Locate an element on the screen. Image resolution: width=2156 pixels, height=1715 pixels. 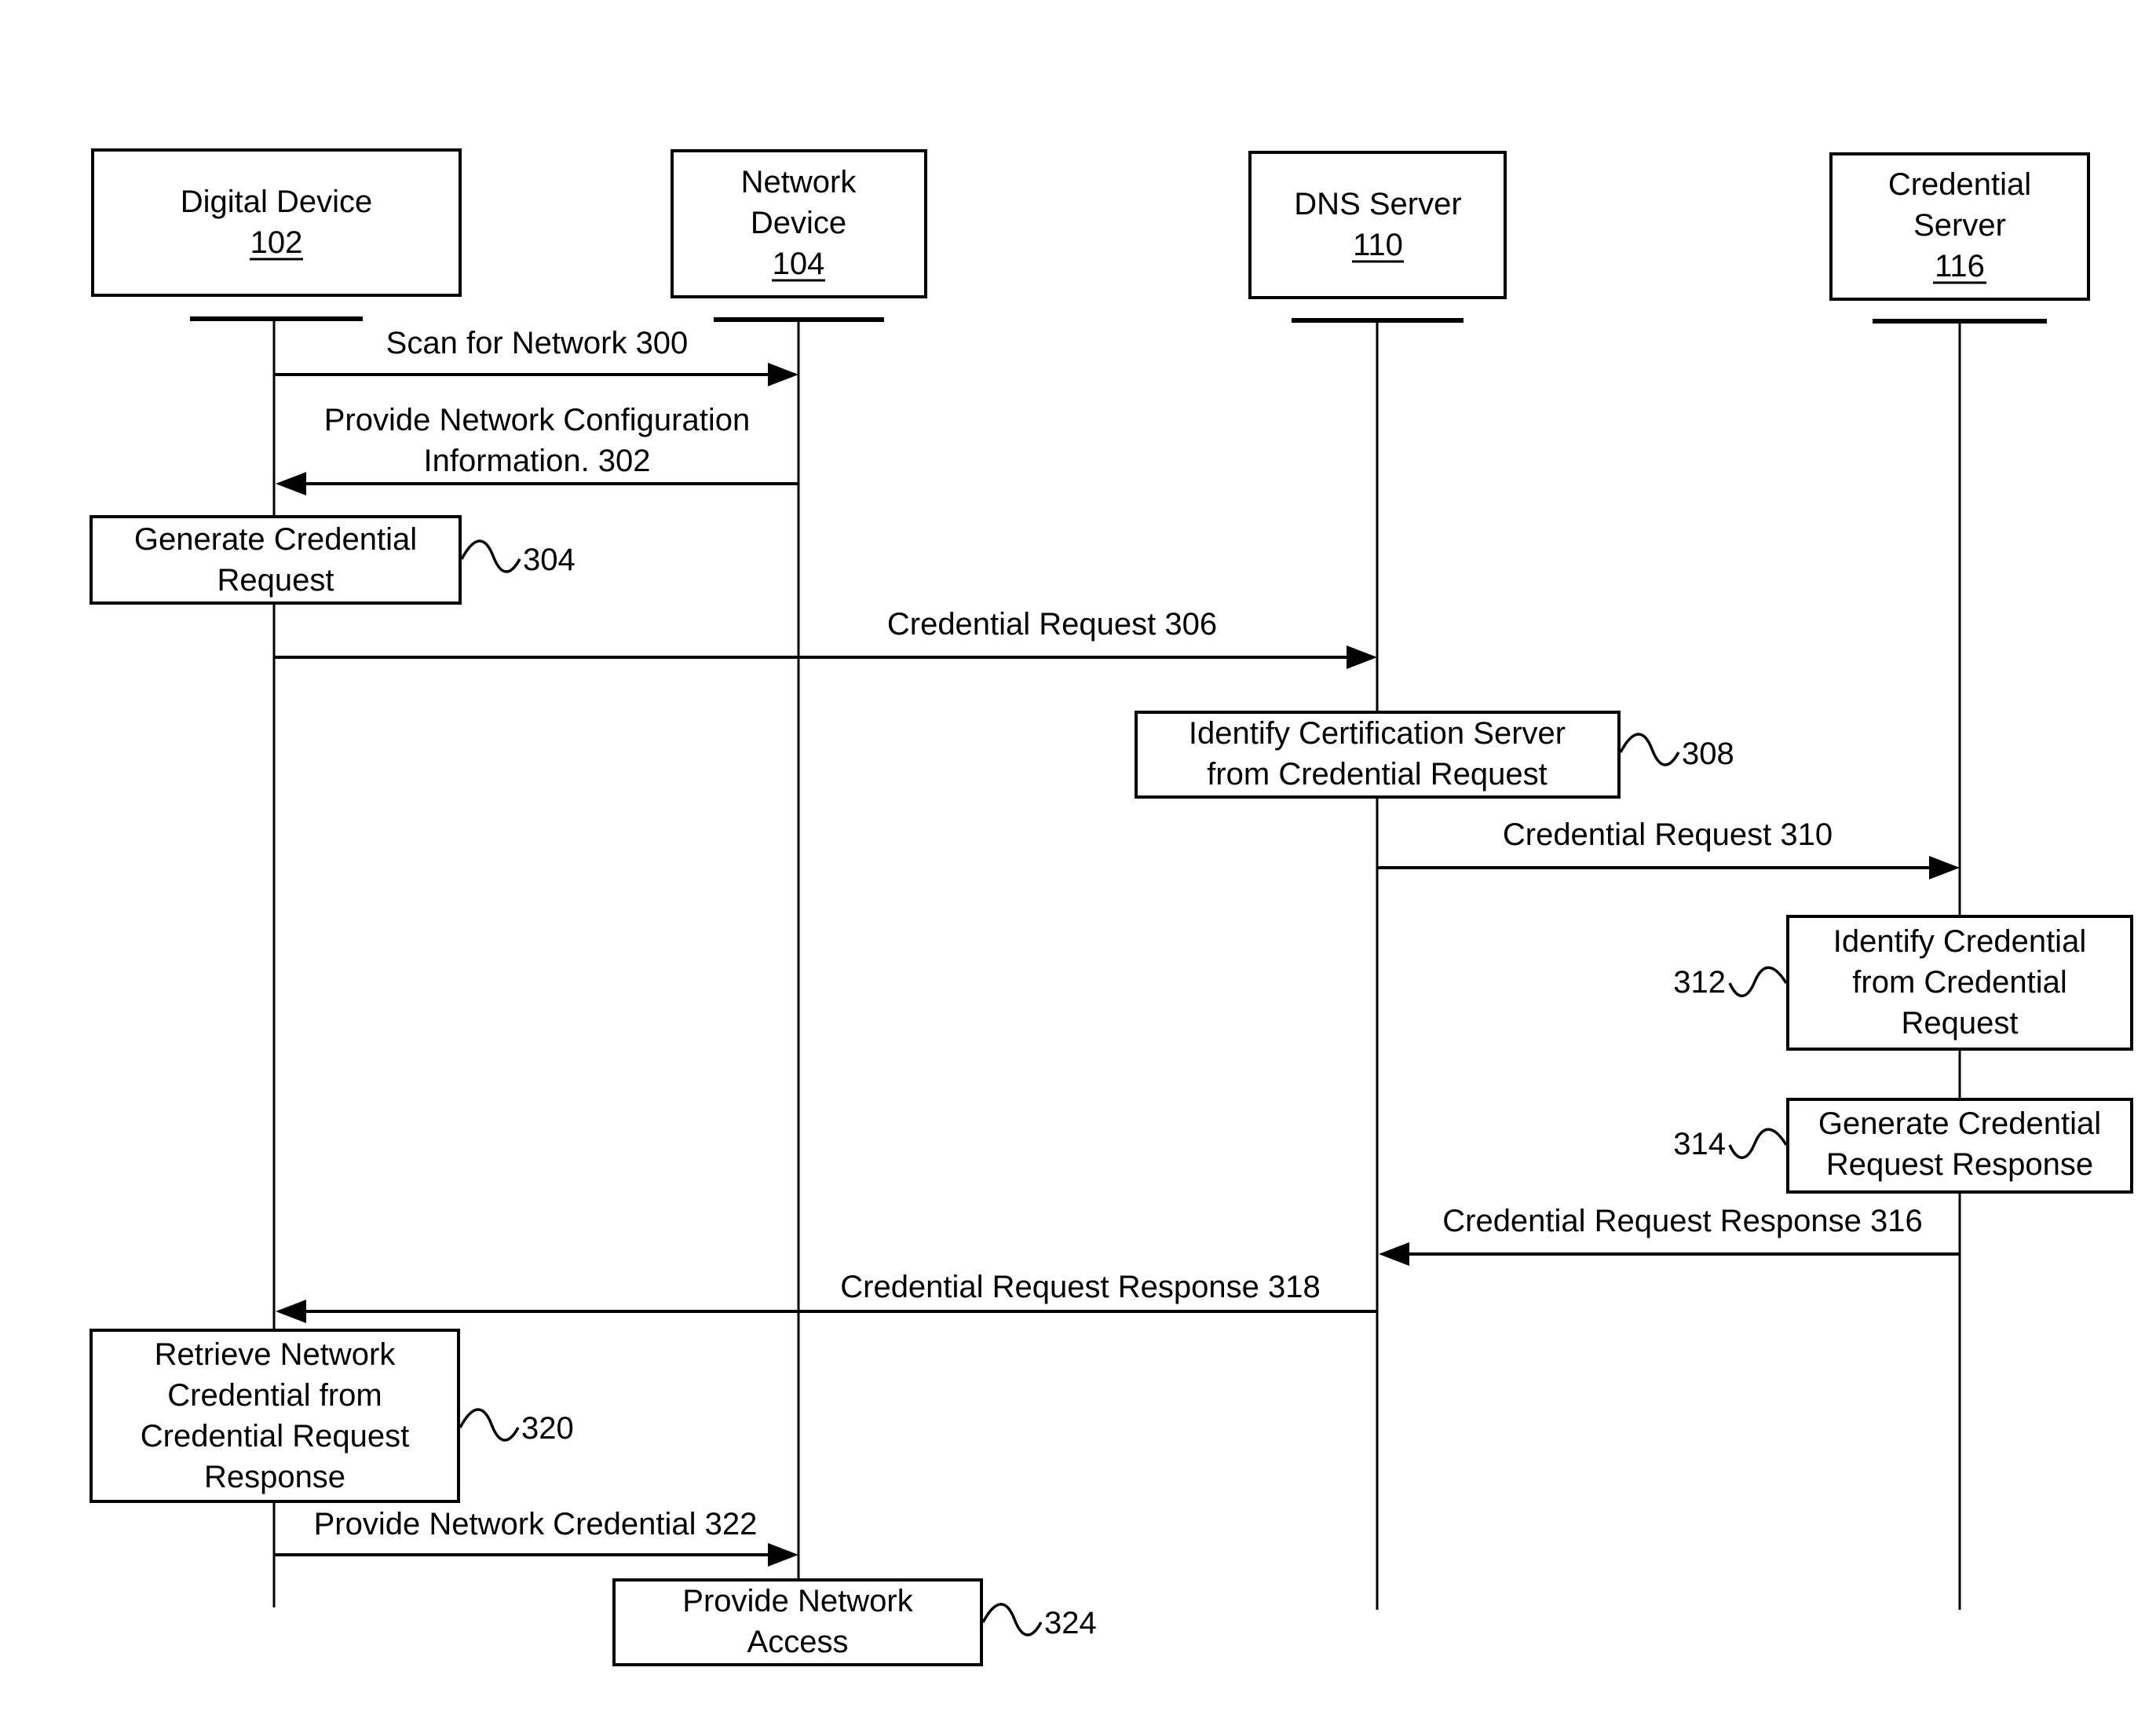
participant-ref: 102 is located at coordinates (276, 242).